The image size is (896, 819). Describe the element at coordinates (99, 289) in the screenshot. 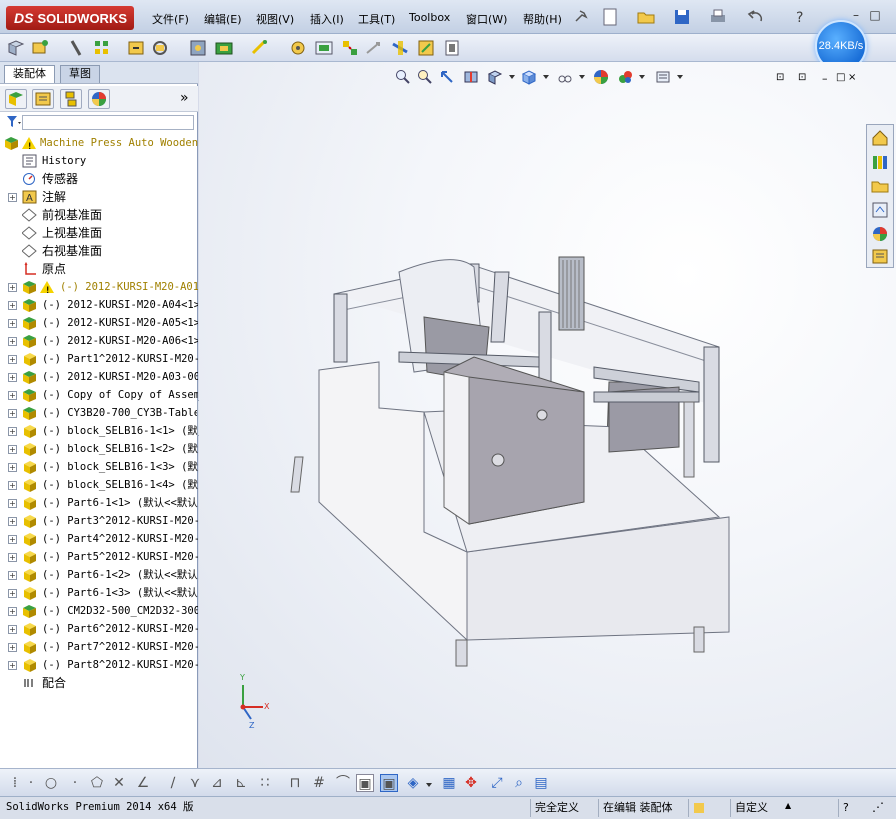

I see `tree-item: + (-) 2012-KURSI-M20-A01<` at that location.